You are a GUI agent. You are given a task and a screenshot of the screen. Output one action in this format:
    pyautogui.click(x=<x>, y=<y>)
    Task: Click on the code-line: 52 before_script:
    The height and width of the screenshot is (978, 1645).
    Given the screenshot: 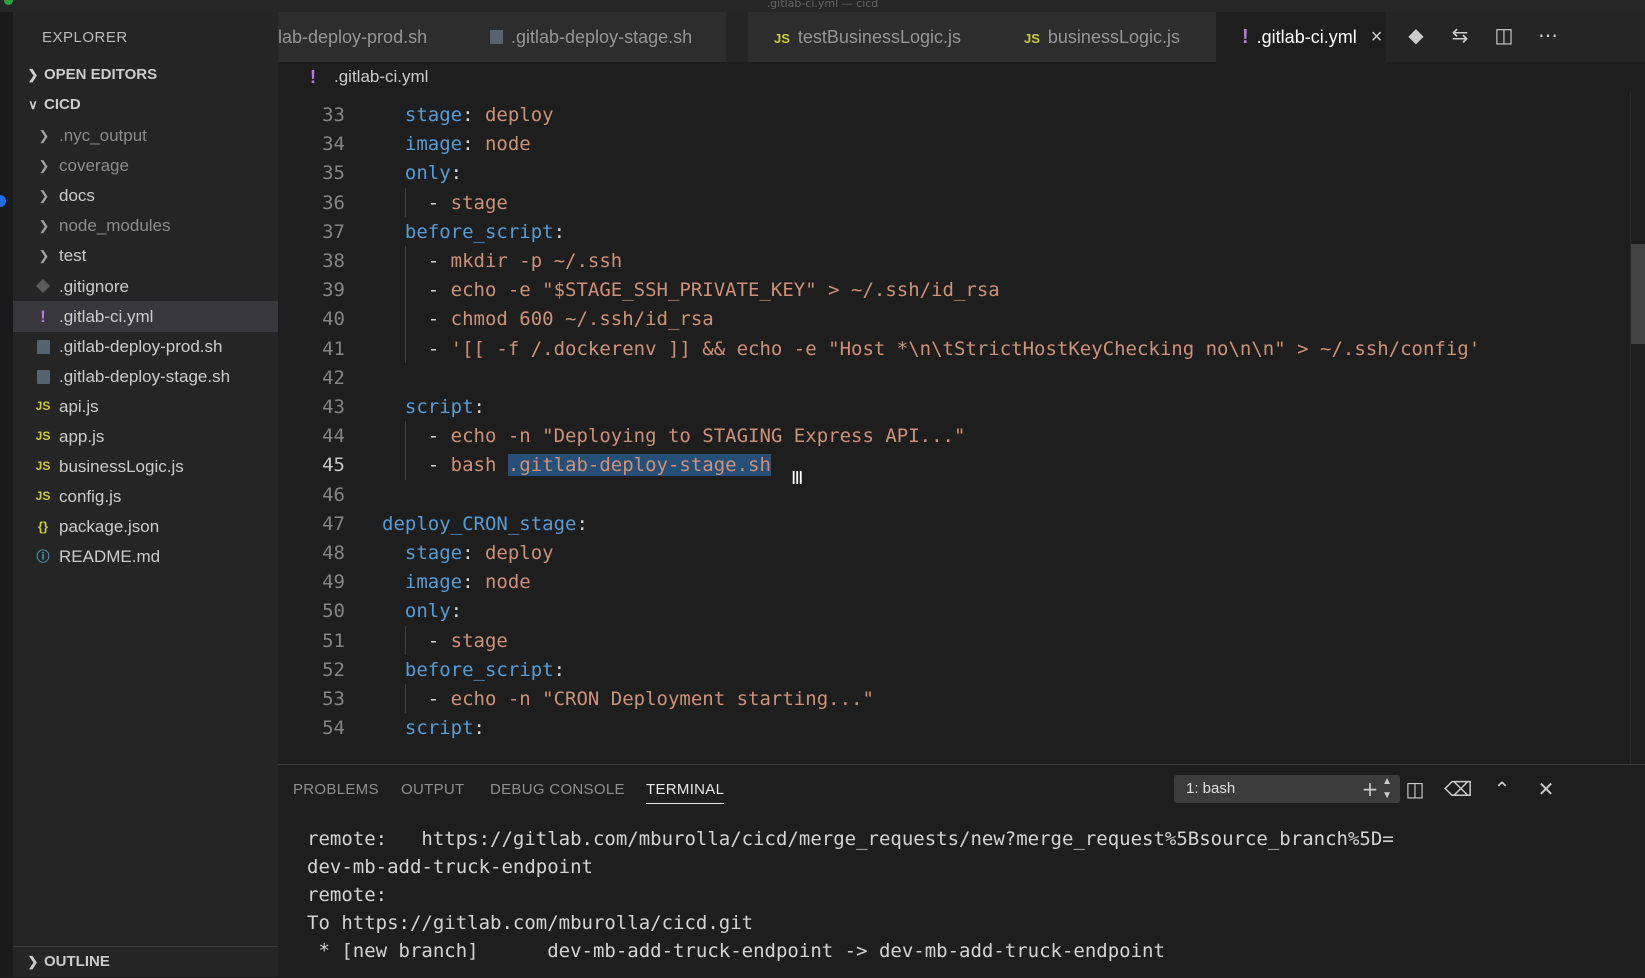 What is the action you would take?
    pyautogui.click(x=961, y=670)
    